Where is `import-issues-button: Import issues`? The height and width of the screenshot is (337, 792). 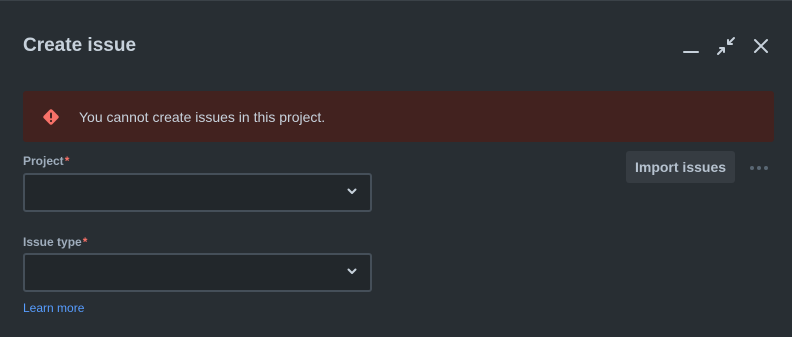 import-issues-button: Import issues is located at coordinates (680, 167).